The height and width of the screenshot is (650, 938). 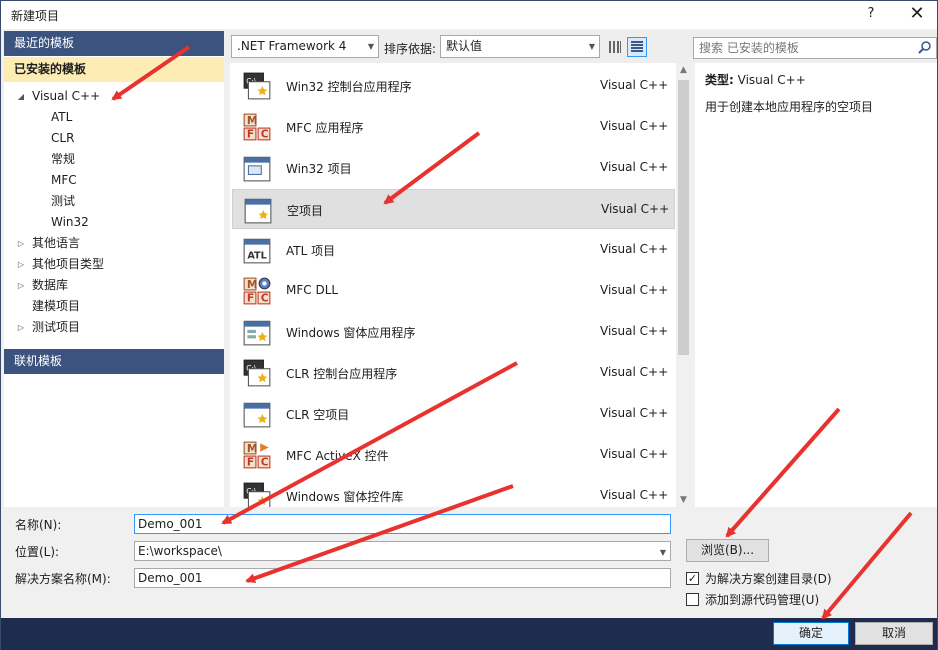 I want to click on tree-node: Win32, so click(x=114, y=222).